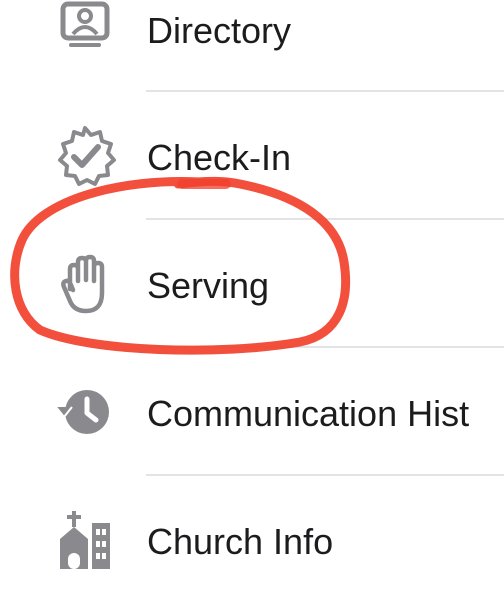 Image resolution: width=504 pixels, height=606 pixels. I want to click on menu-item-communication-history-label: Communication Hist, so click(308, 413).